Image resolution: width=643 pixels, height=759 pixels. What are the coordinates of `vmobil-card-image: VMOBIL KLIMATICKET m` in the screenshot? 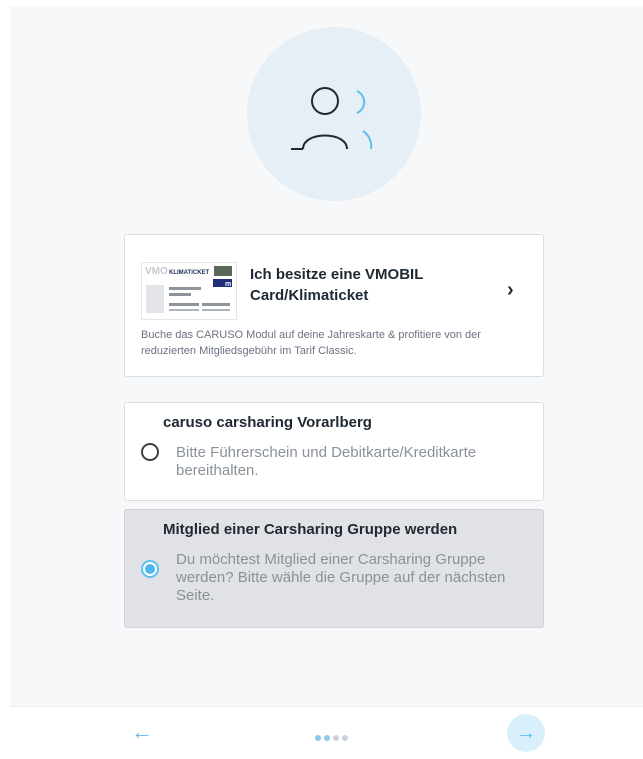 It's located at (189, 291).